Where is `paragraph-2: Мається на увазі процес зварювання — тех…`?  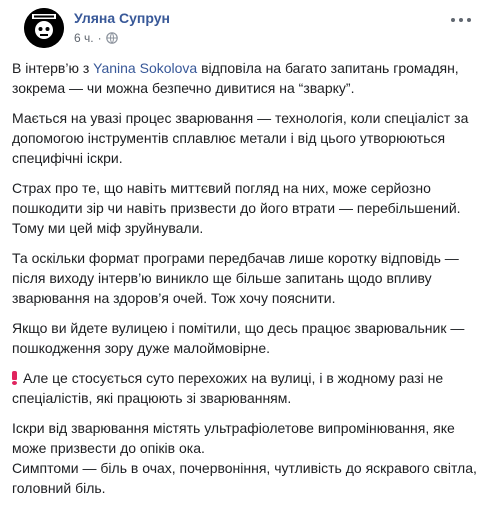
paragraph-2: Мається на увазі процес зварювання — тех… is located at coordinates (240, 138).